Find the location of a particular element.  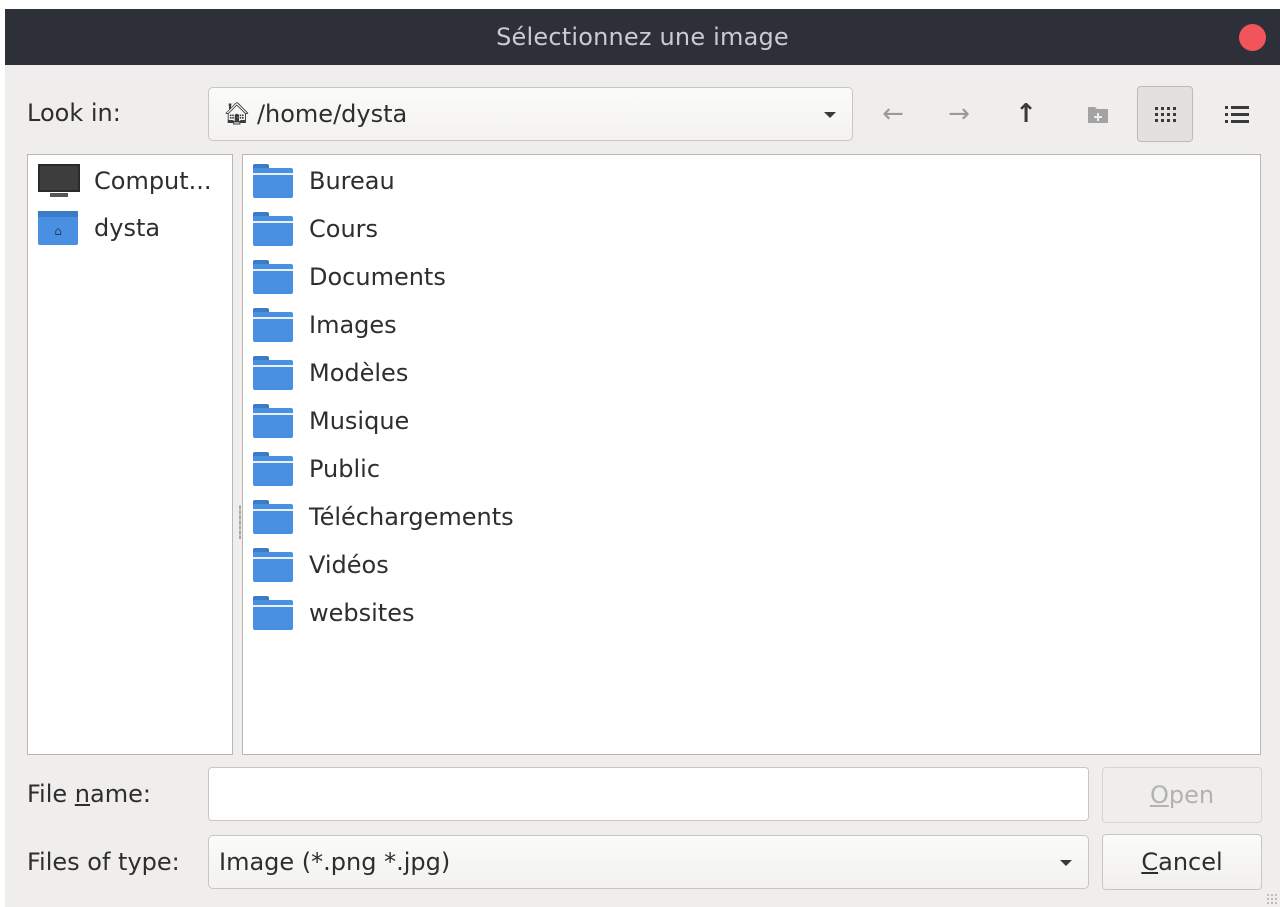

list-item: websites is located at coordinates (333, 613).